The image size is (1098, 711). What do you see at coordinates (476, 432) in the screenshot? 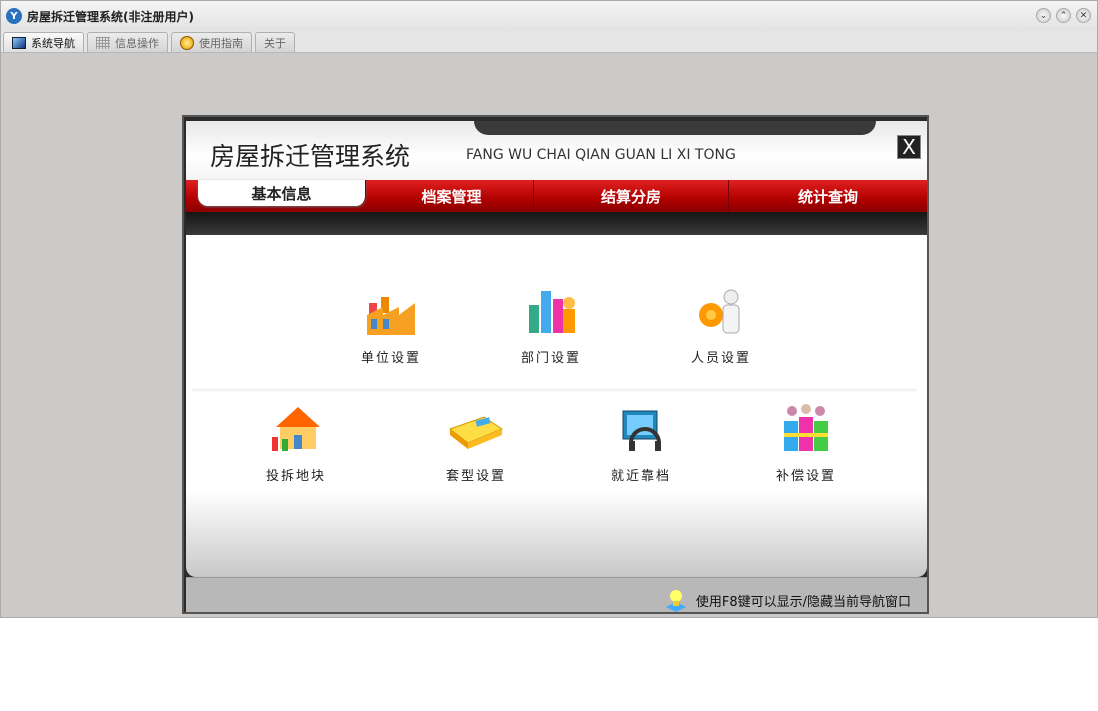
I see `book-icon` at bounding box center [476, 432].